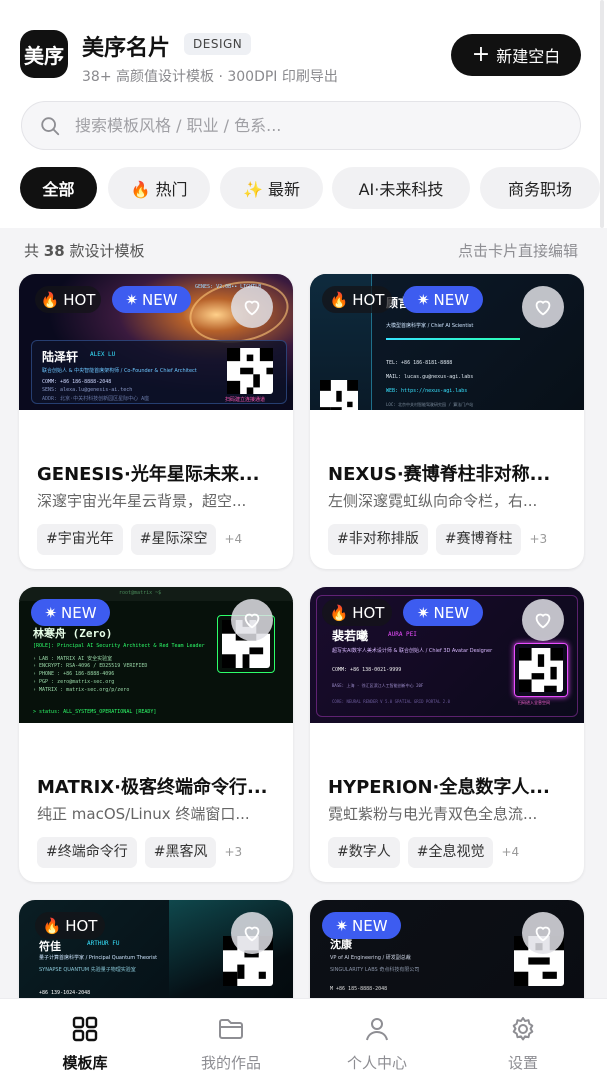 This screenshot has width=607, height=1080. Describe the element at coordinates (140, 593) in the screenshot. I see `terminal-title: root@matrix ~$` at that location.